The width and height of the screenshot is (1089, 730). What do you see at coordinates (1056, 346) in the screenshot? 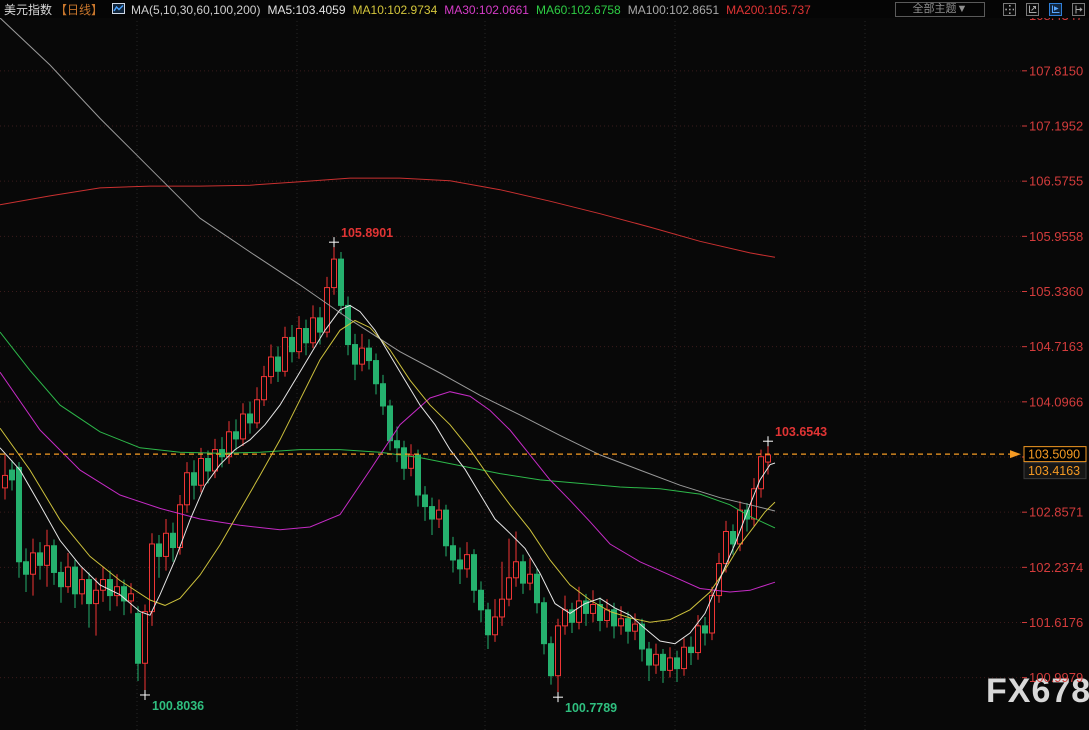
I see `axis-tick-label: 104.7163` at bounding box center [1056, 346].